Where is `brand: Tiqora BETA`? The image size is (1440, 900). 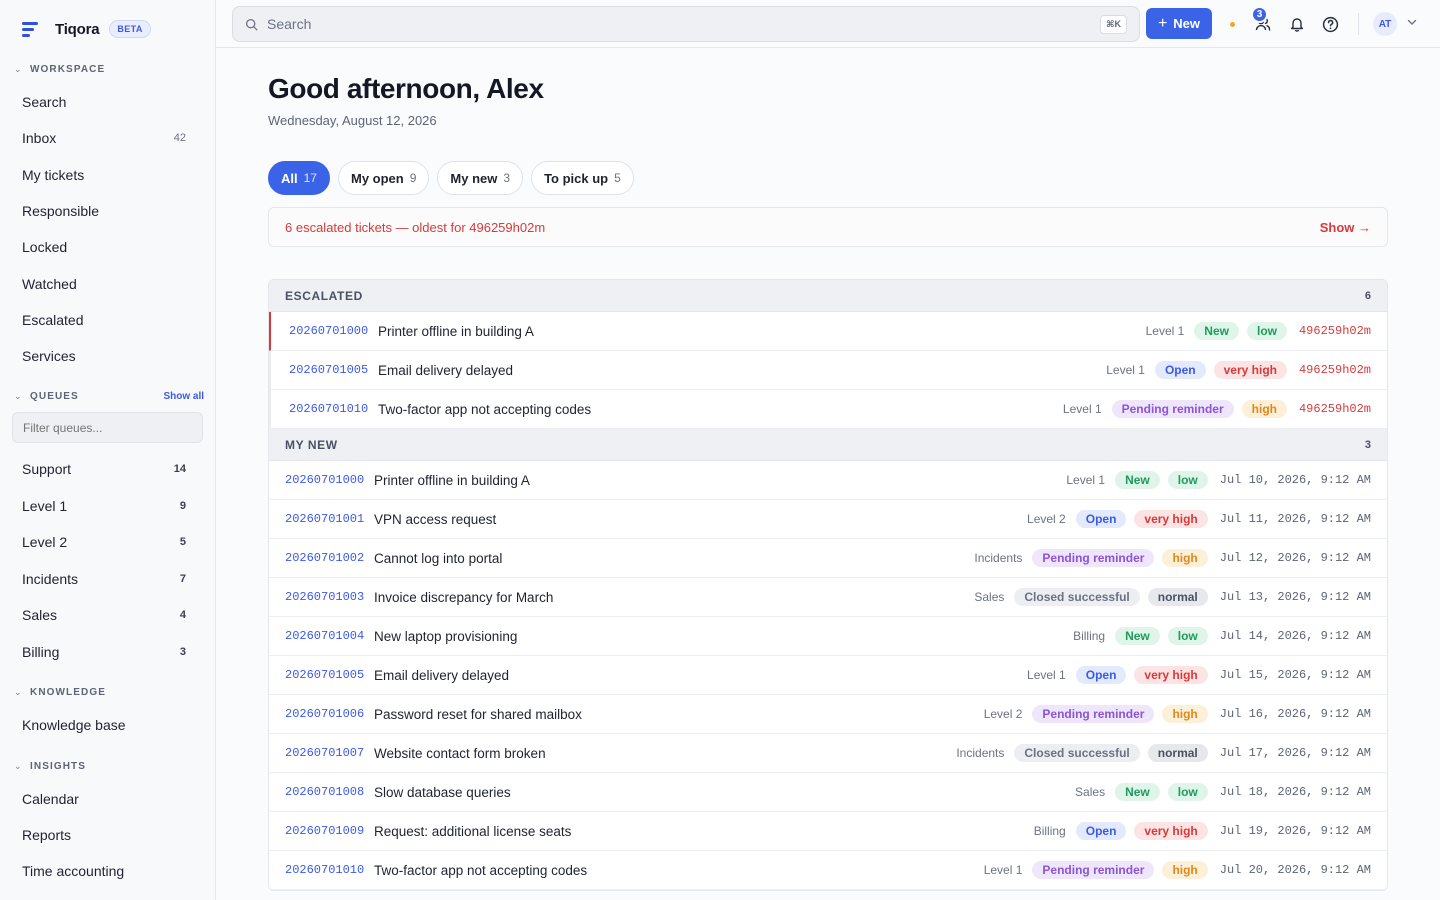 brand: Tiqora BETA is located at coordinates (86, 29).